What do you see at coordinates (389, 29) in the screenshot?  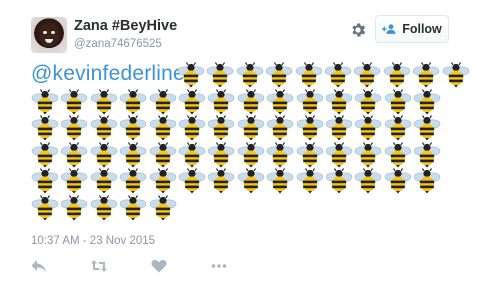 I see `add-user-icon` at bounding box center [389, 29].